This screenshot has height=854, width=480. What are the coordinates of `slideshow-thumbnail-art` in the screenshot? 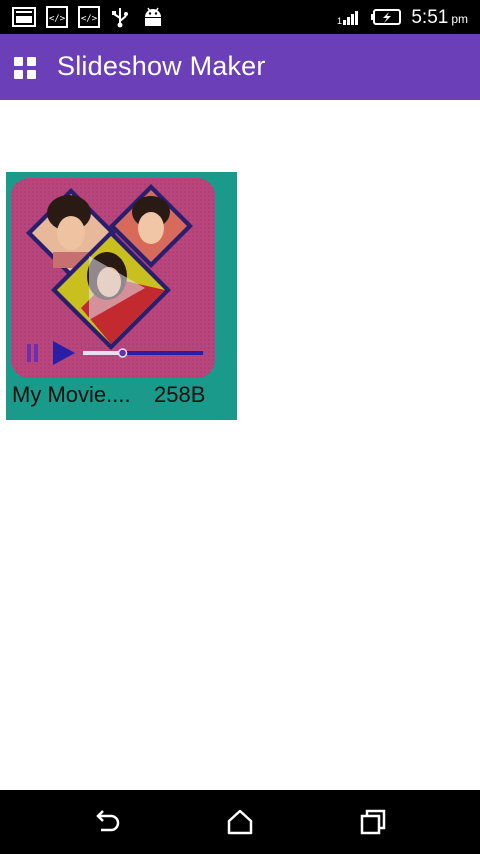 It's located at (113, 278).